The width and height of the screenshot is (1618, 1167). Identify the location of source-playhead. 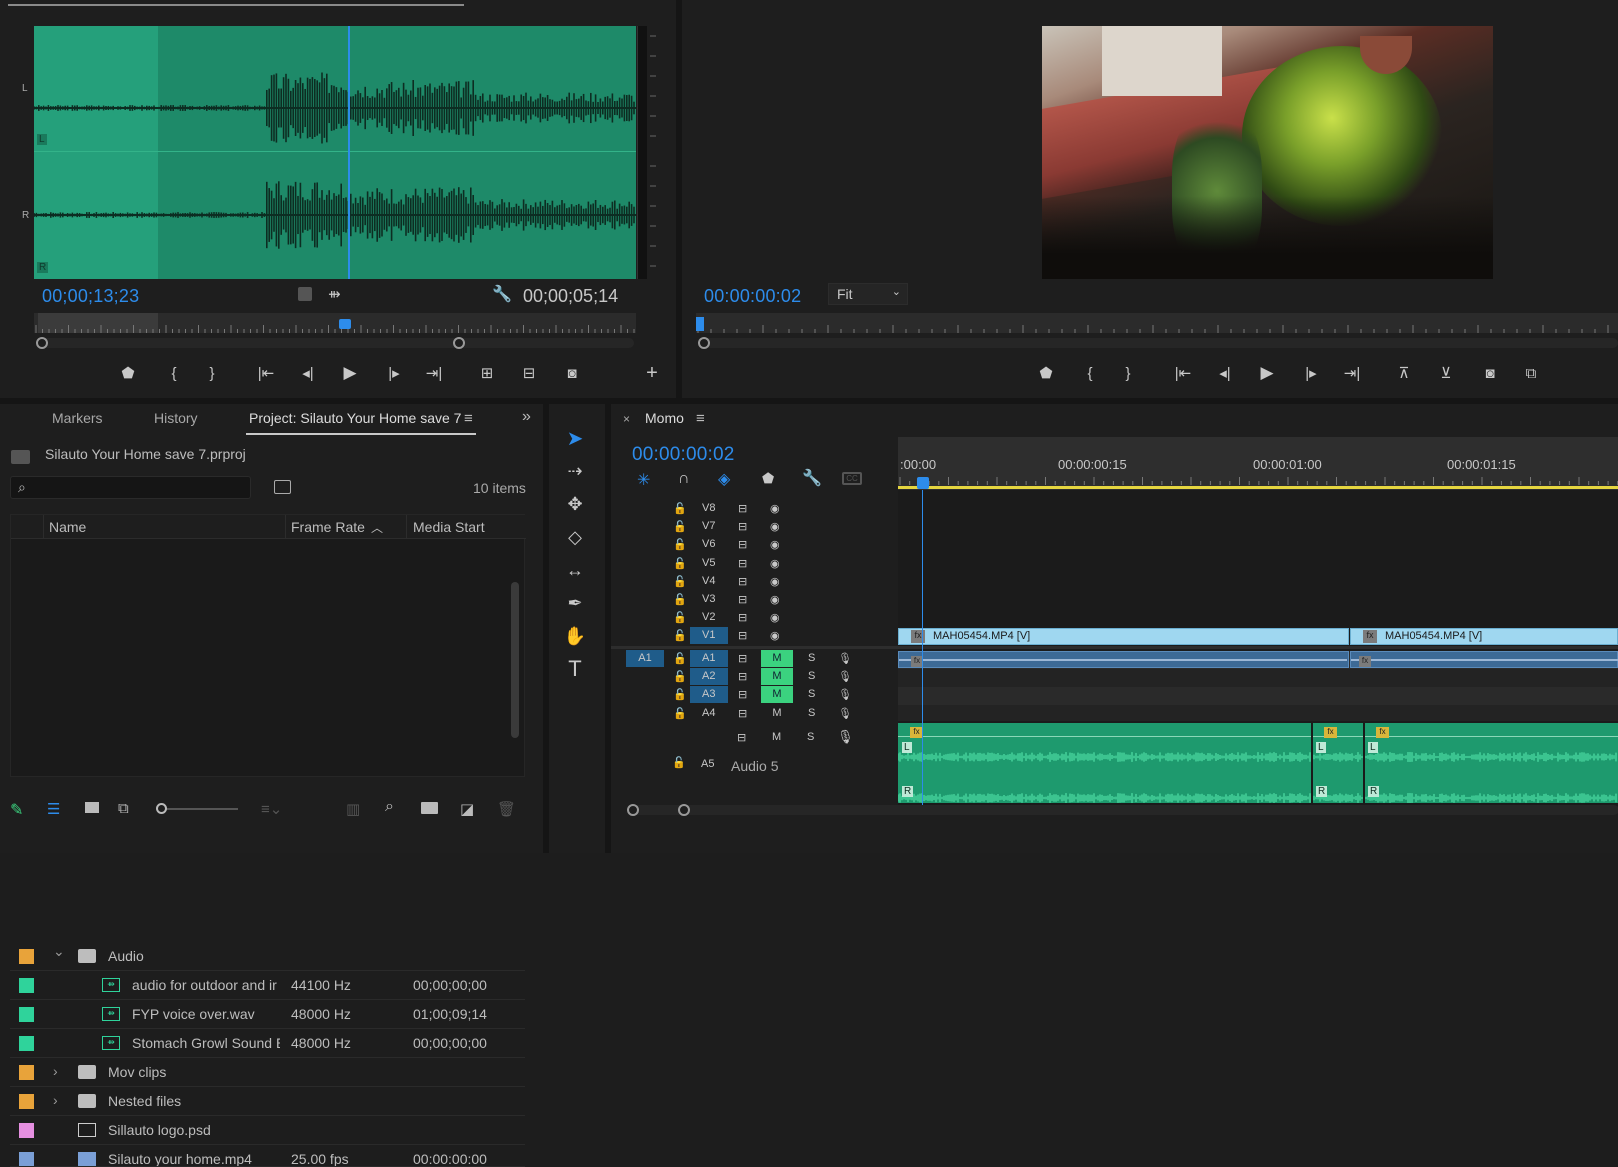
(349, 152).